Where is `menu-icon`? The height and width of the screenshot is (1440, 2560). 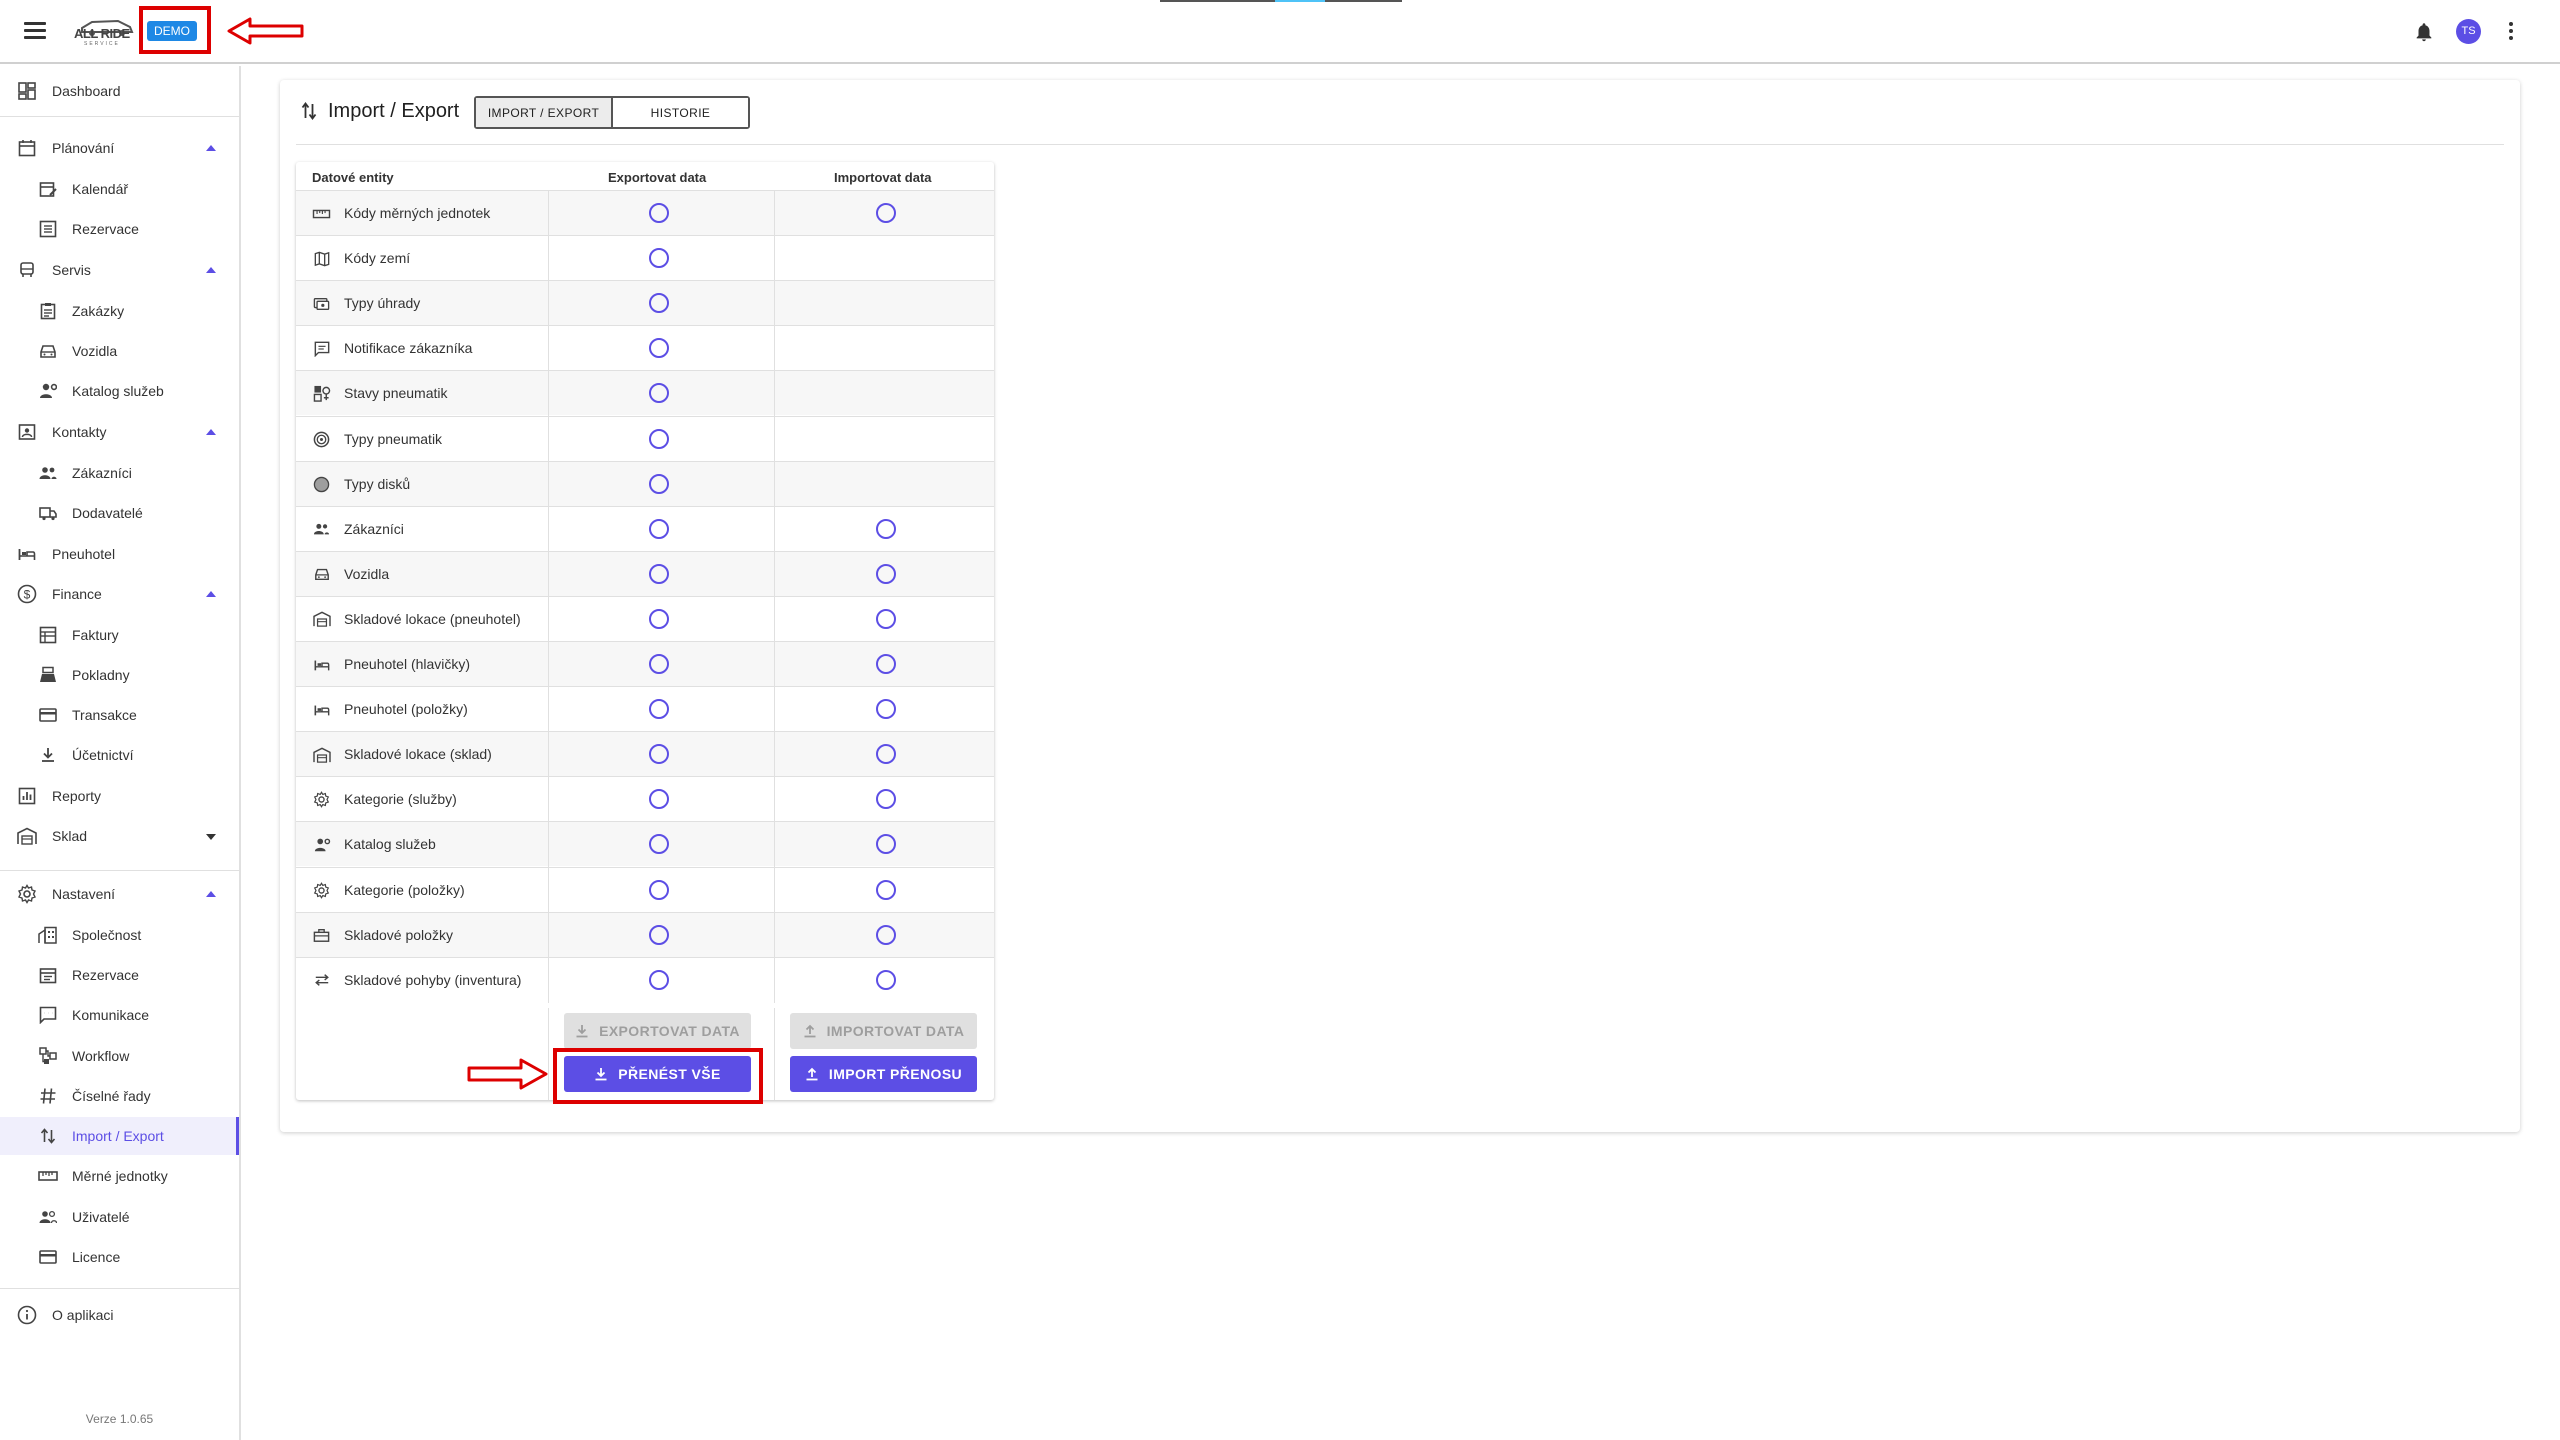 menu-icon is located at coordinates (35, 31).